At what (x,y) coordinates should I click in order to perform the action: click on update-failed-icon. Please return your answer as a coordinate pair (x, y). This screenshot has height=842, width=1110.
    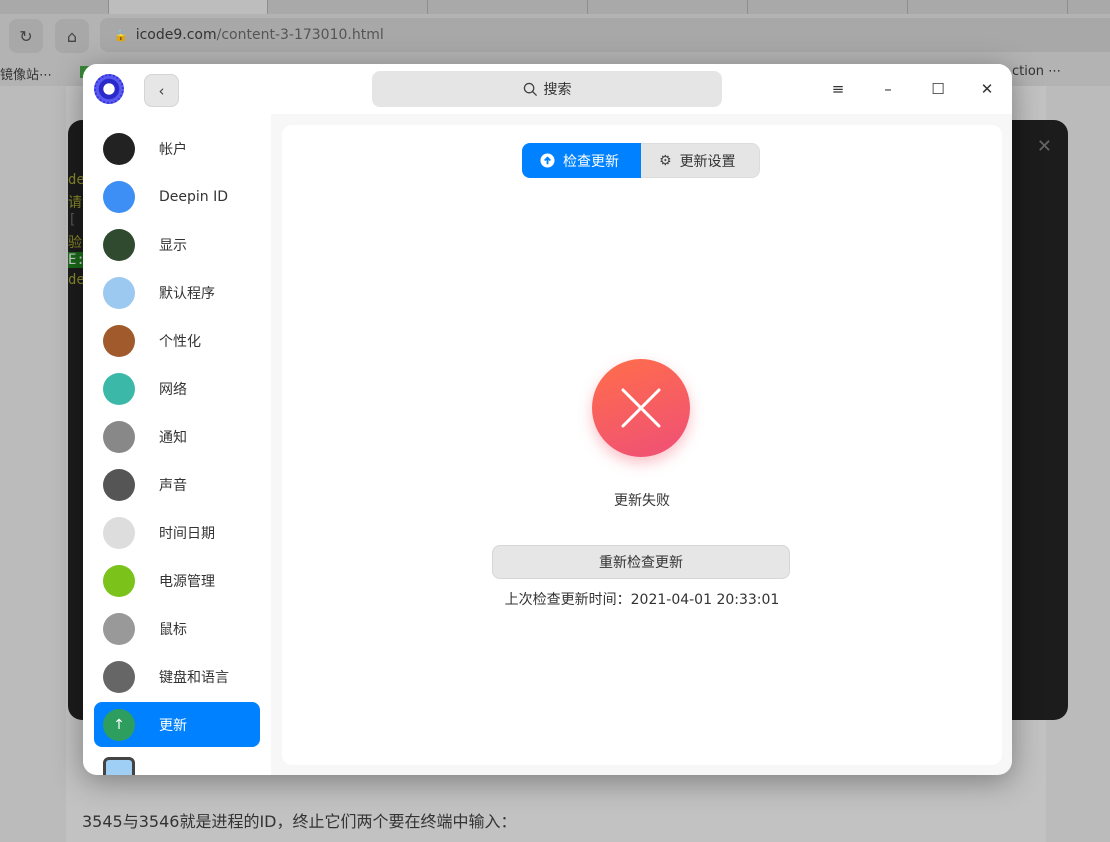
    Looking at the image, I should click on (641, 408).